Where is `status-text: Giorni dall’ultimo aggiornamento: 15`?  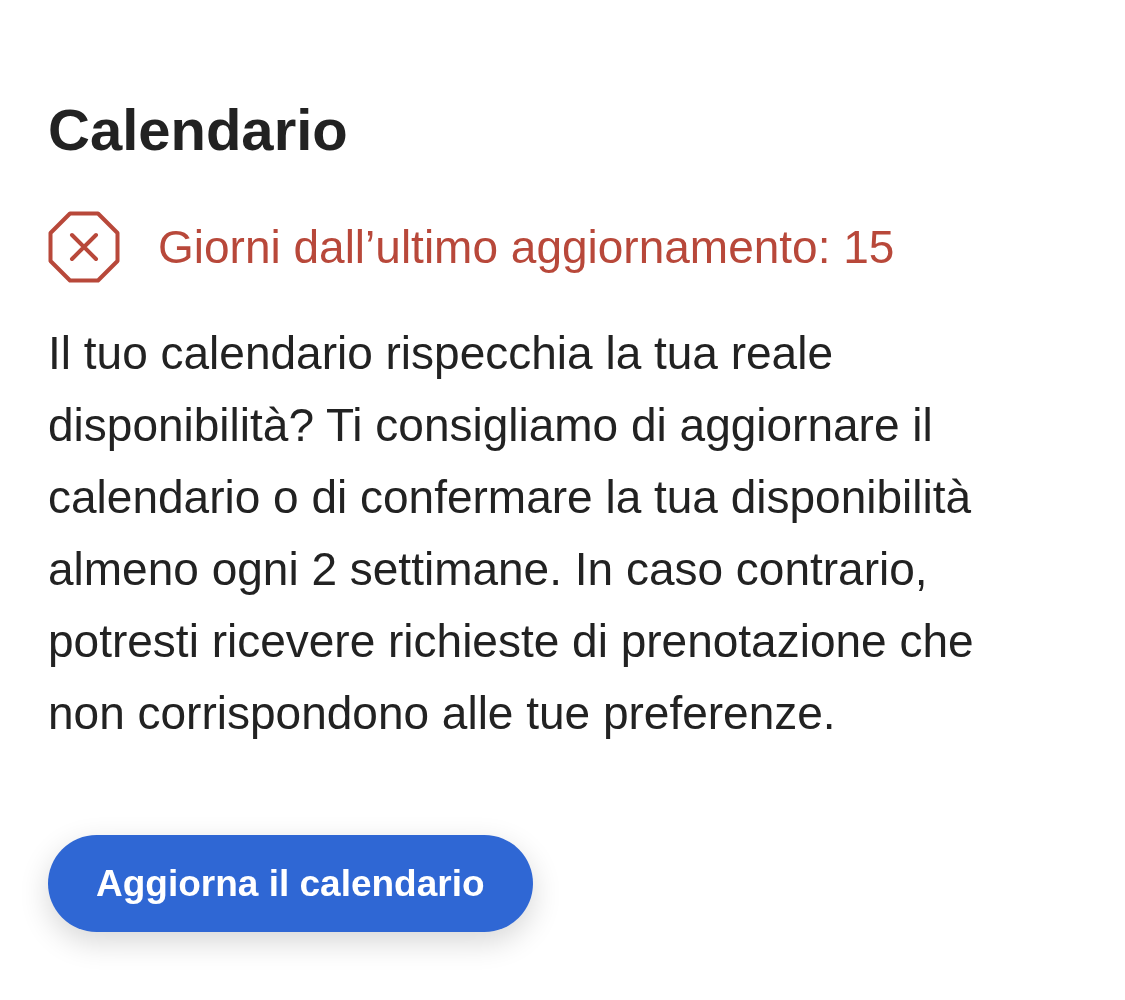 status-text: Giorni dall’ultimo aggiornamento: 15 is located at coordinates (526, 247).